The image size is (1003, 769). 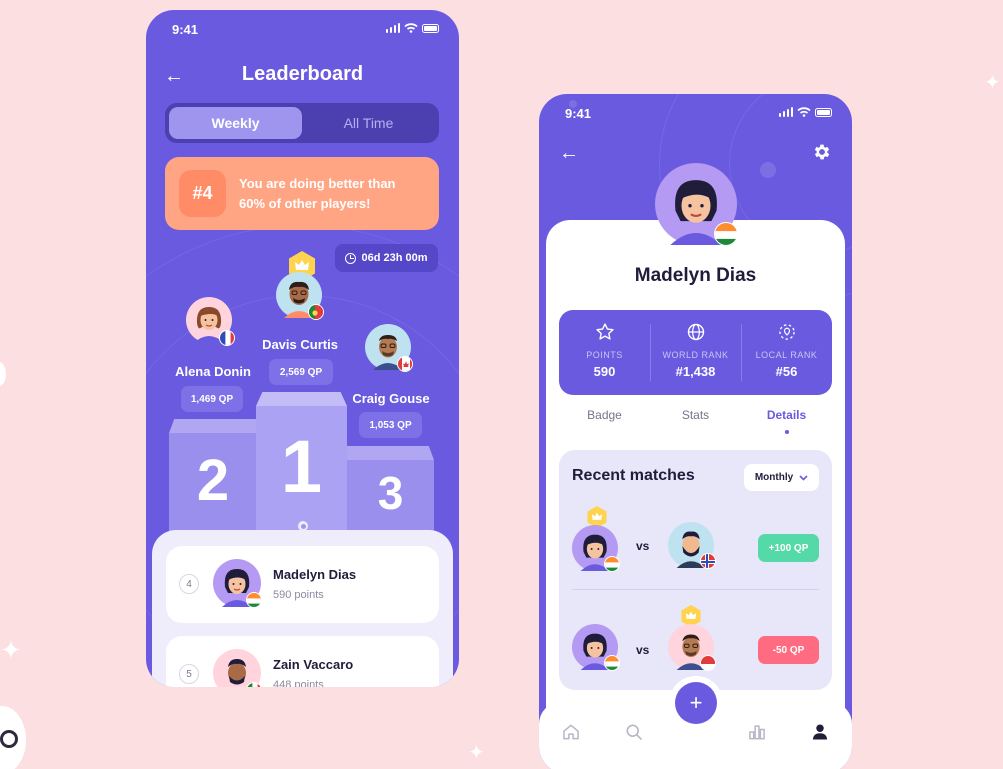 I want to click on period-segmented-control: Weekly All Time, so click(x=302, y=123).